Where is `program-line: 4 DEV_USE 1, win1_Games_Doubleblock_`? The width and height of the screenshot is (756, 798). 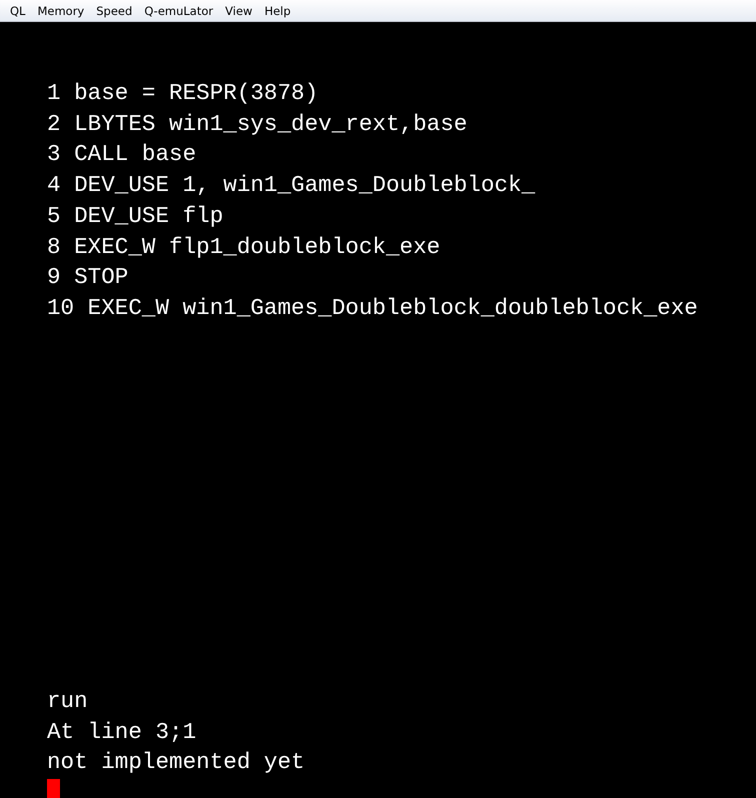 program-line: 4 DEV_USE 1, win1_Games_Doubleblock_ is located at coordinates (291, 185).